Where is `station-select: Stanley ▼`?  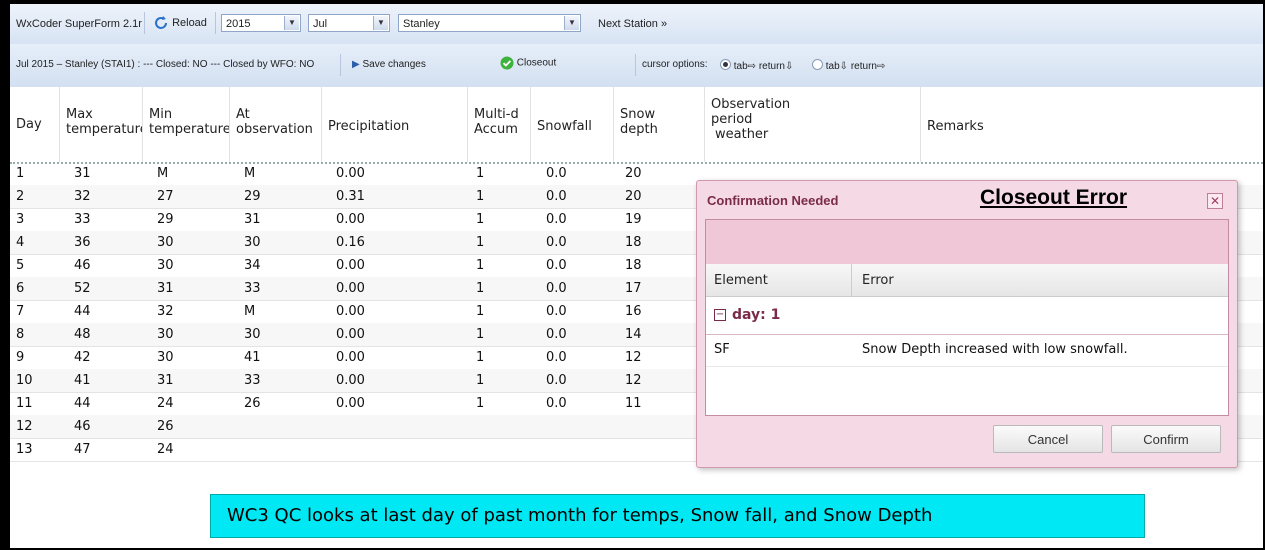
station-select: Stanley ▼ is located at coordinates (489, 23).